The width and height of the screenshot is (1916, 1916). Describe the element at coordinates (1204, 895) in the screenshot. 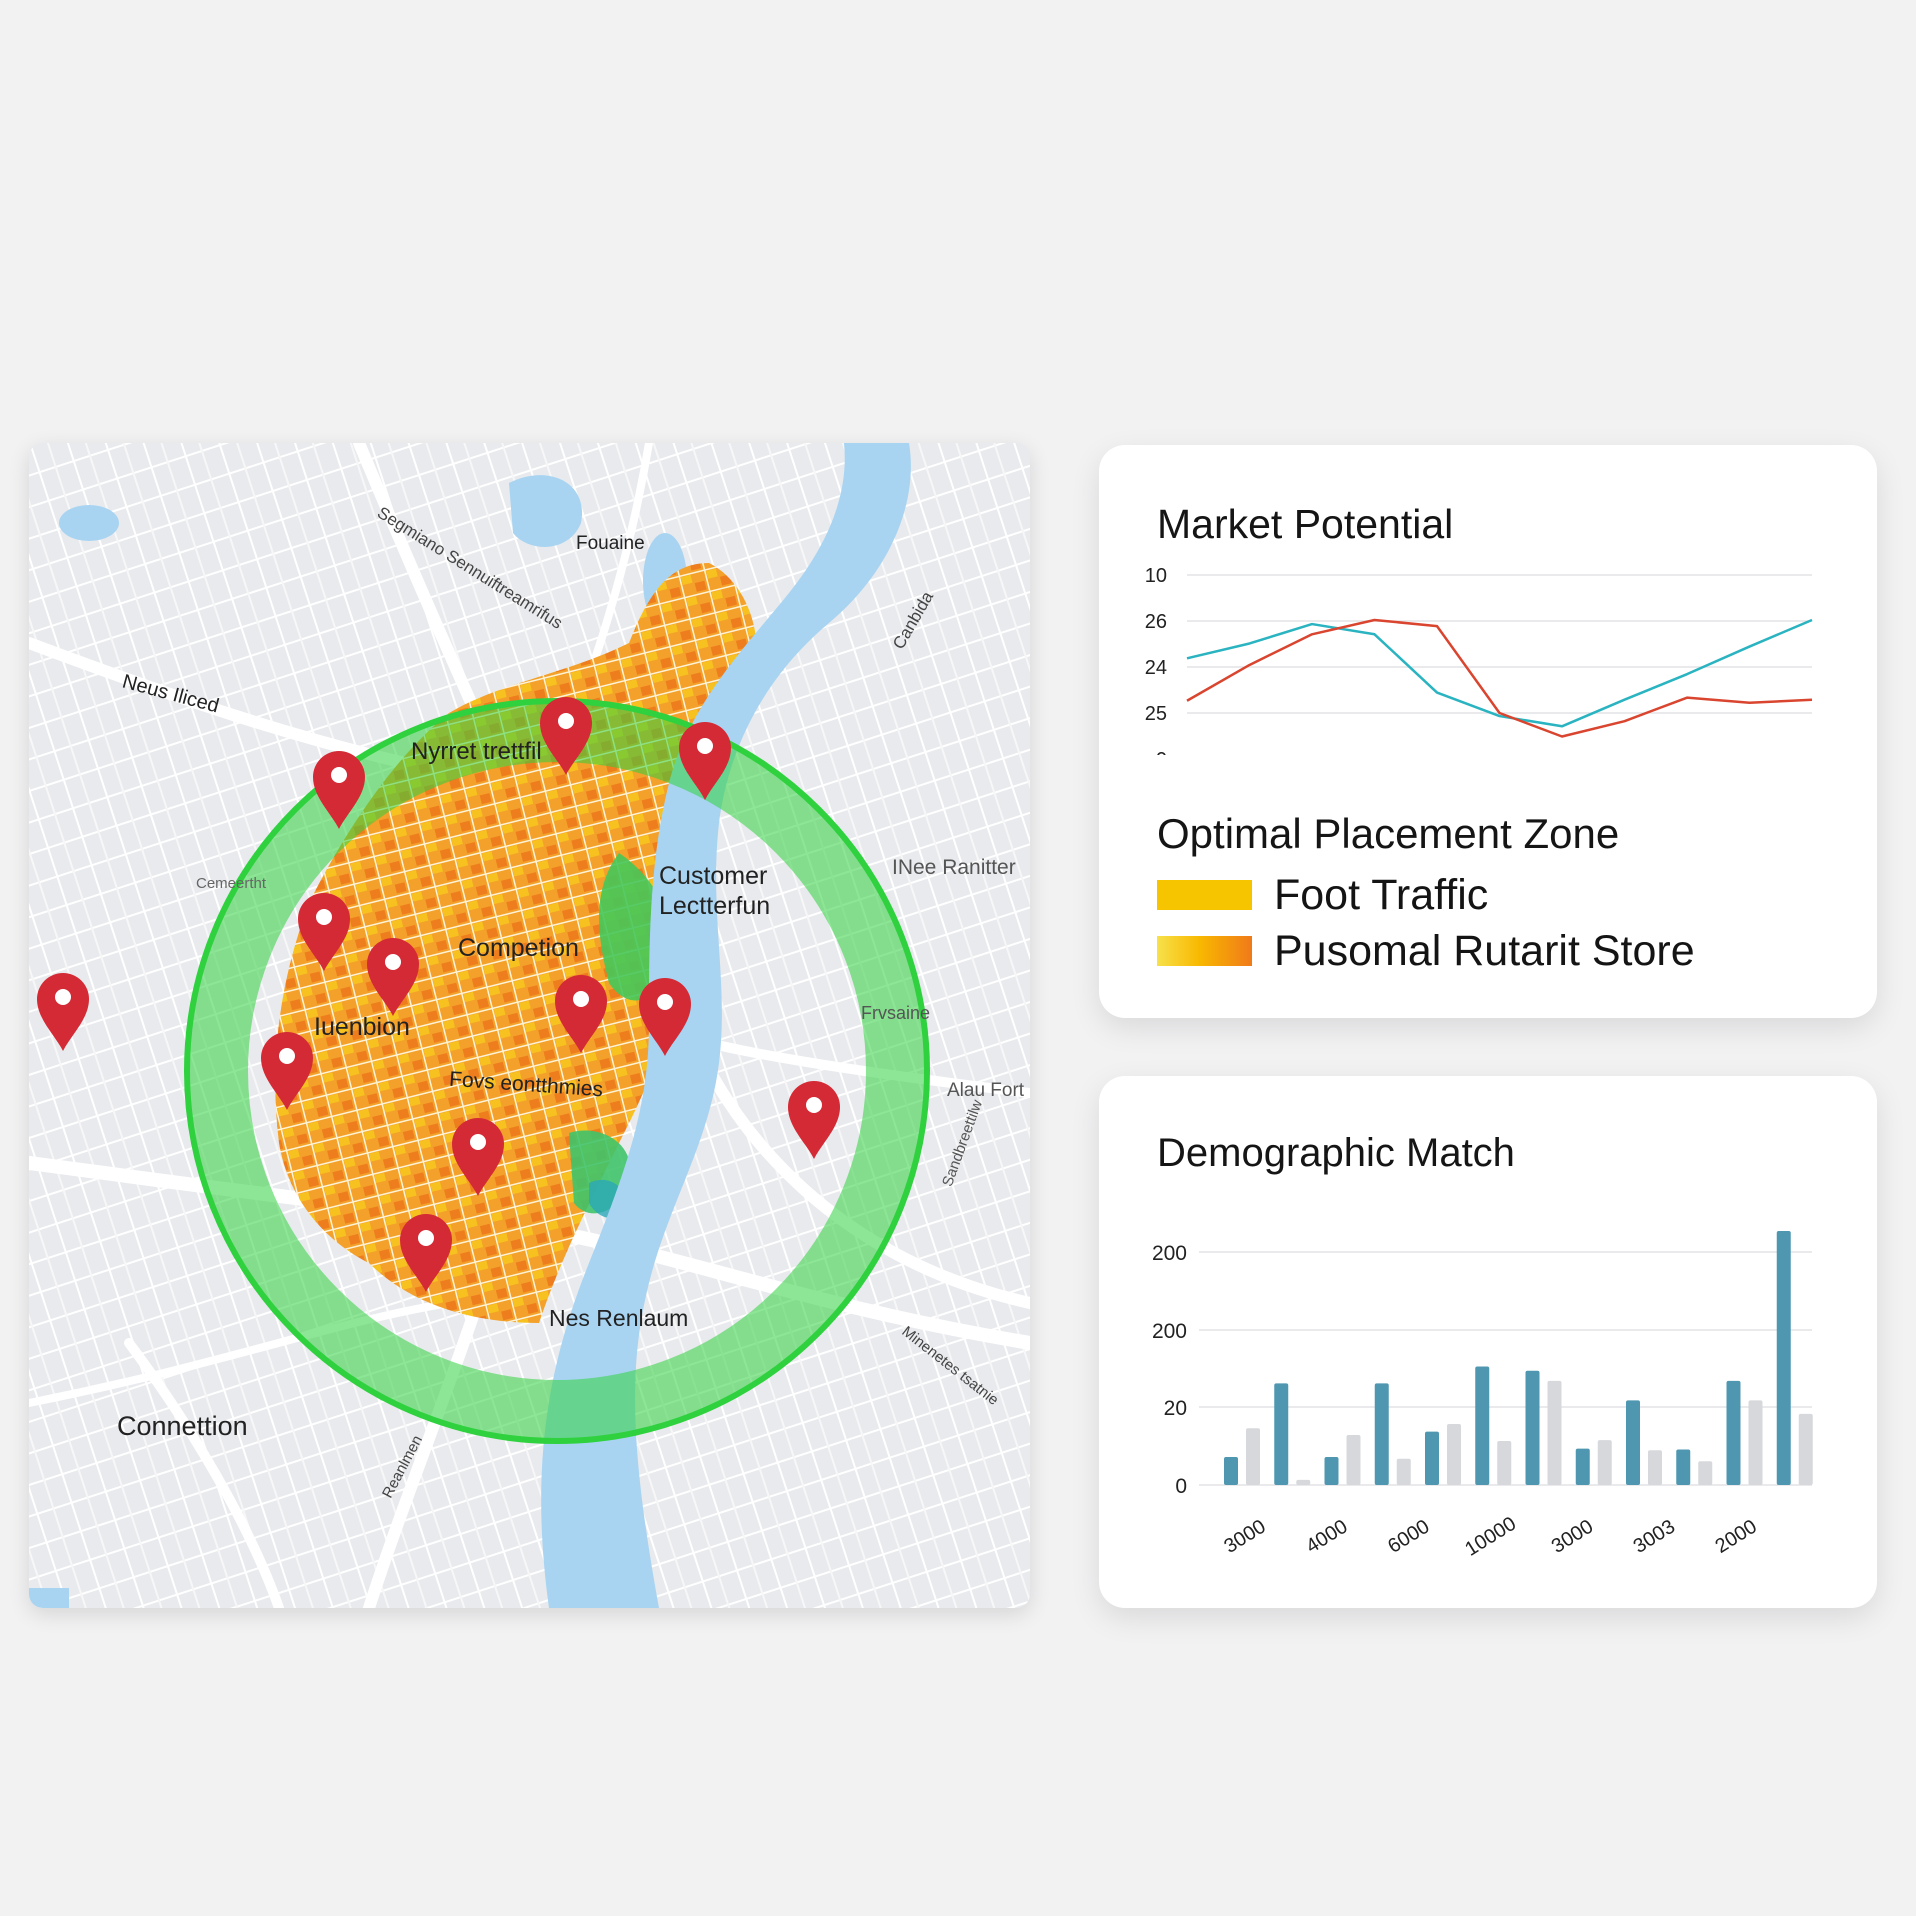

I see `foot-traffic-swatch` at that location.